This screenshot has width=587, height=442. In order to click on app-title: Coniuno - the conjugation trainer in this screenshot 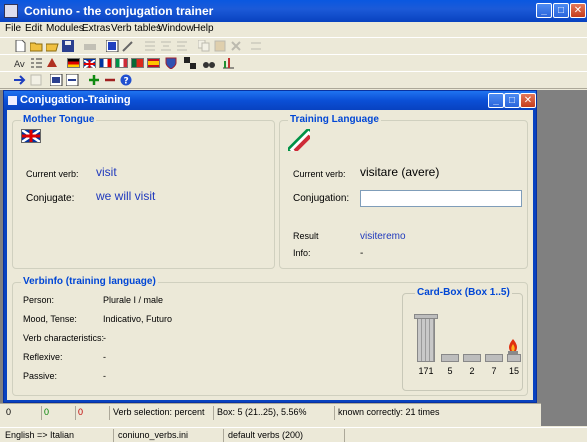, I will do `click(119, 11)`.